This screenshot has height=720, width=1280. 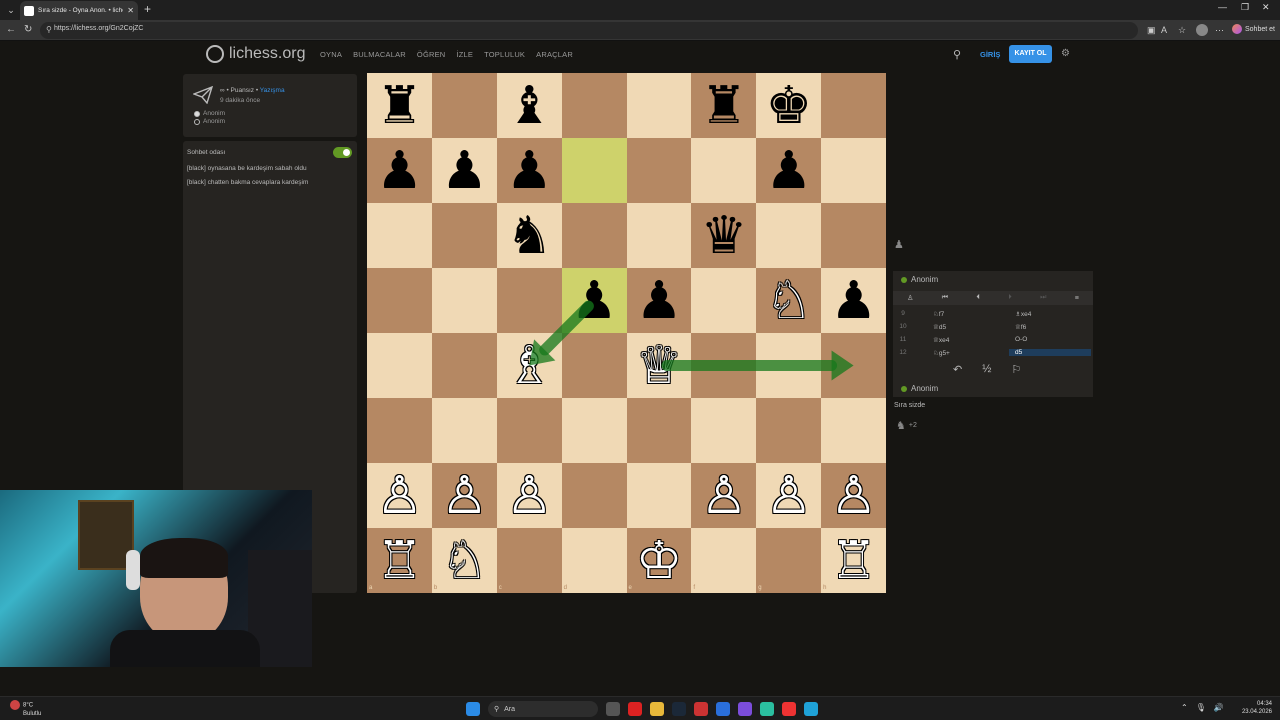 What do you see at coordinates (1010, 298) in the screenshot?
I see `next-move-icon: ⏵` at bounding box center [1010, 298].